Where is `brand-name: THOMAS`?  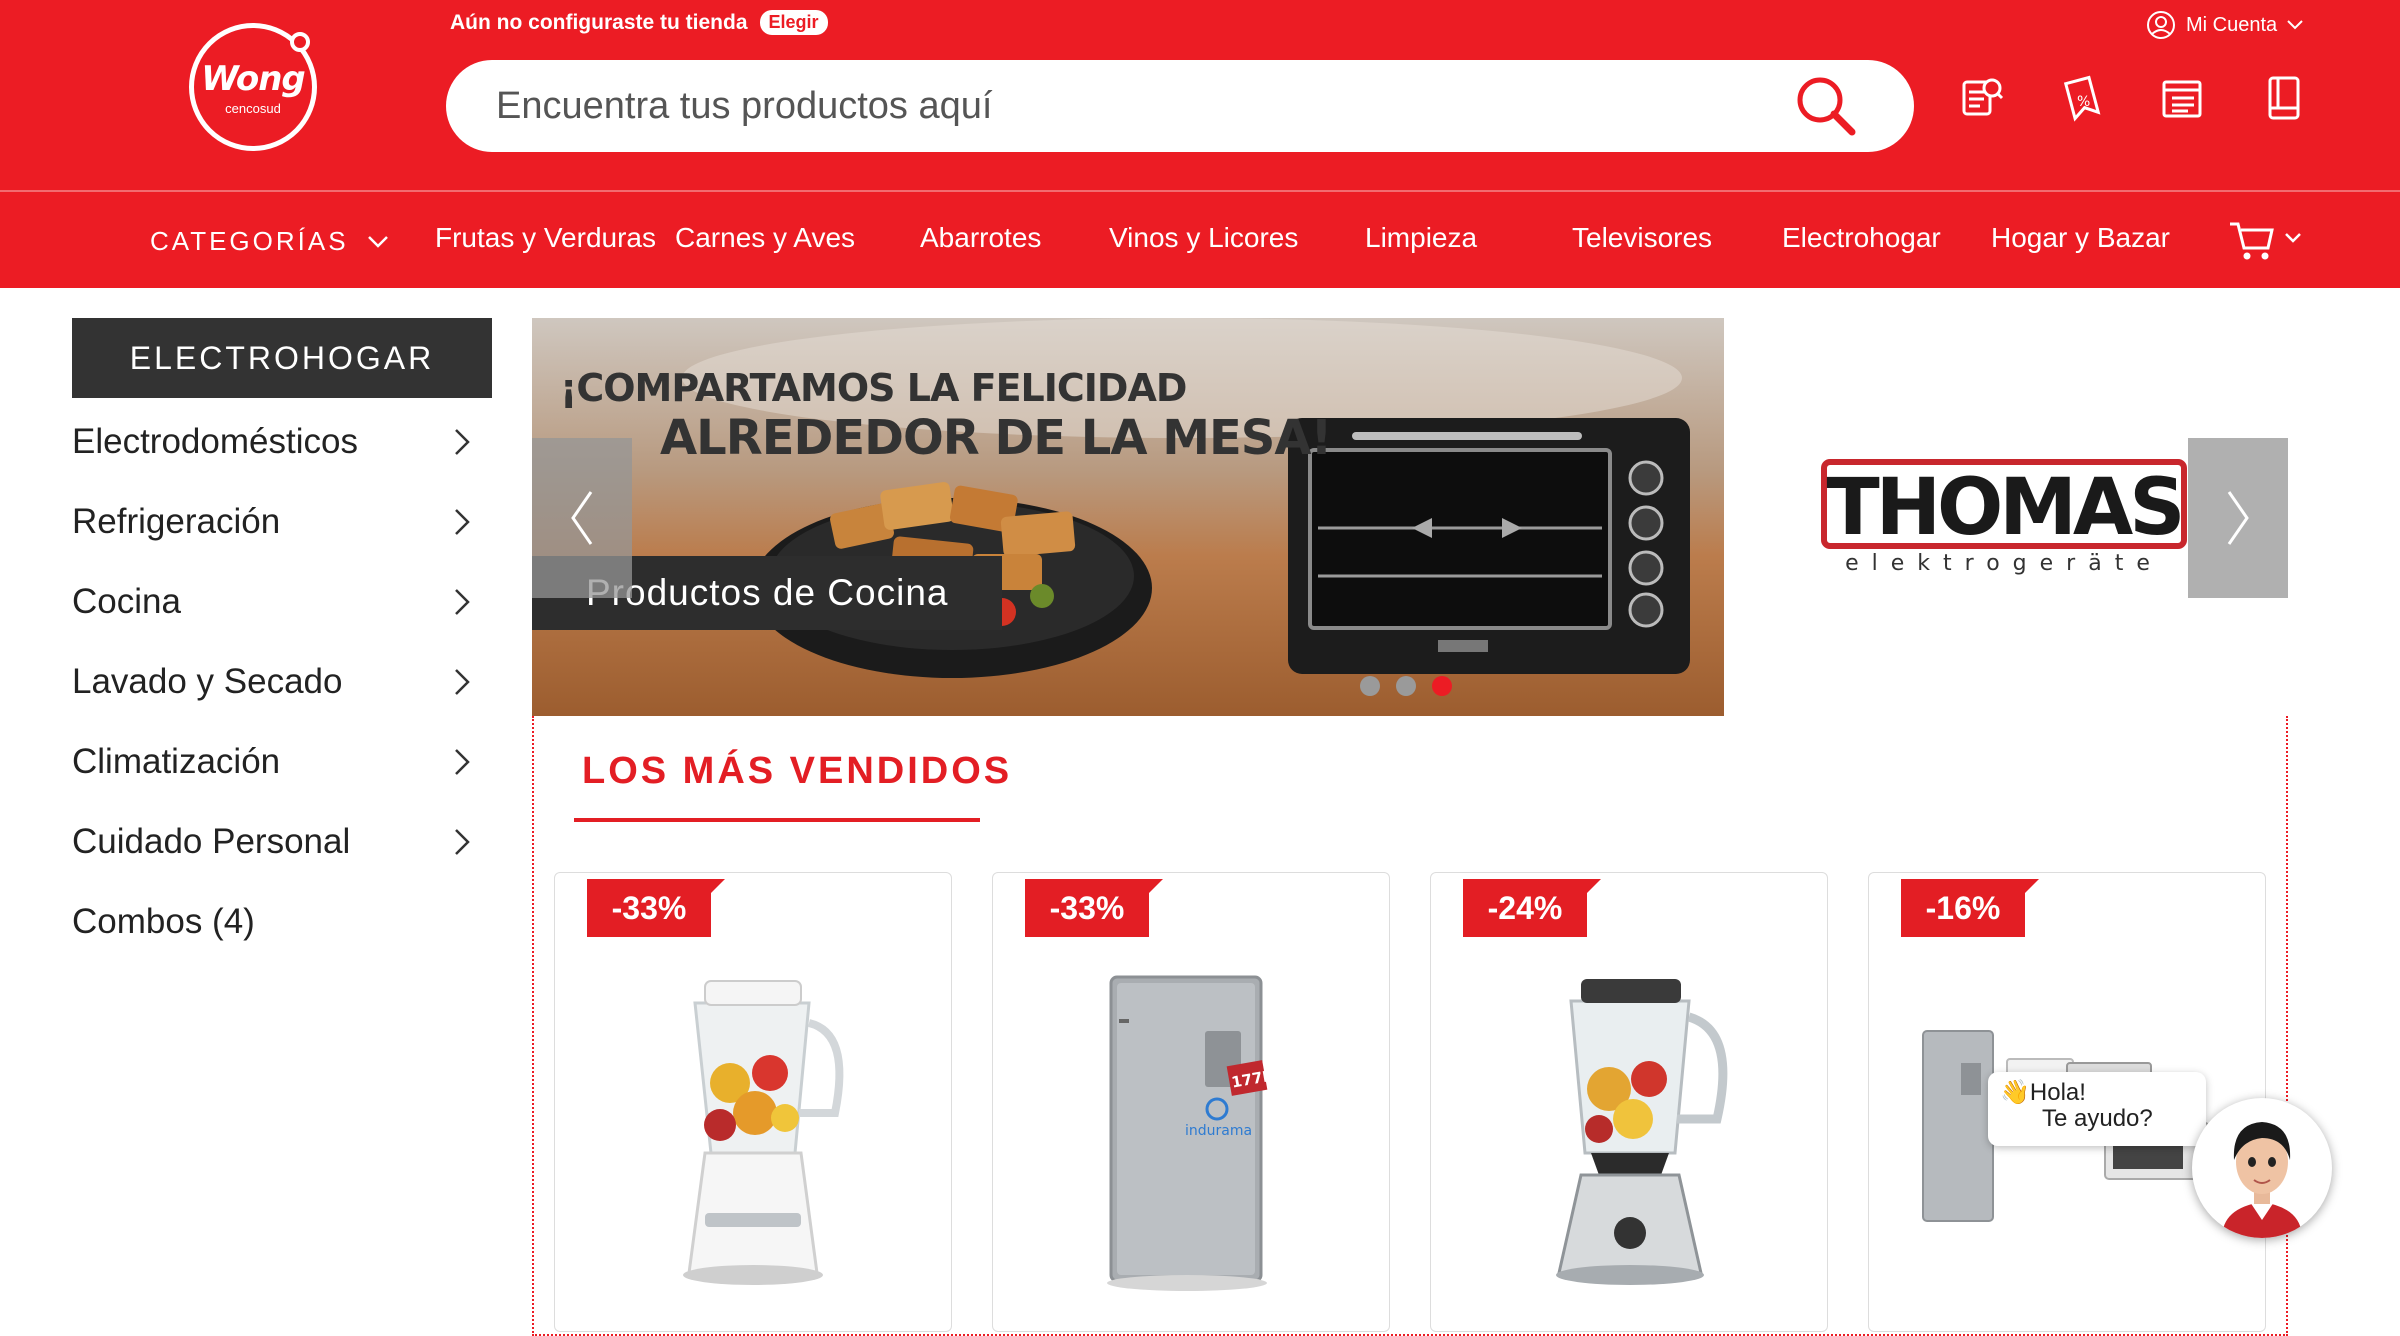 brand-name: THOMAS is located at coordinates (2004, 508).